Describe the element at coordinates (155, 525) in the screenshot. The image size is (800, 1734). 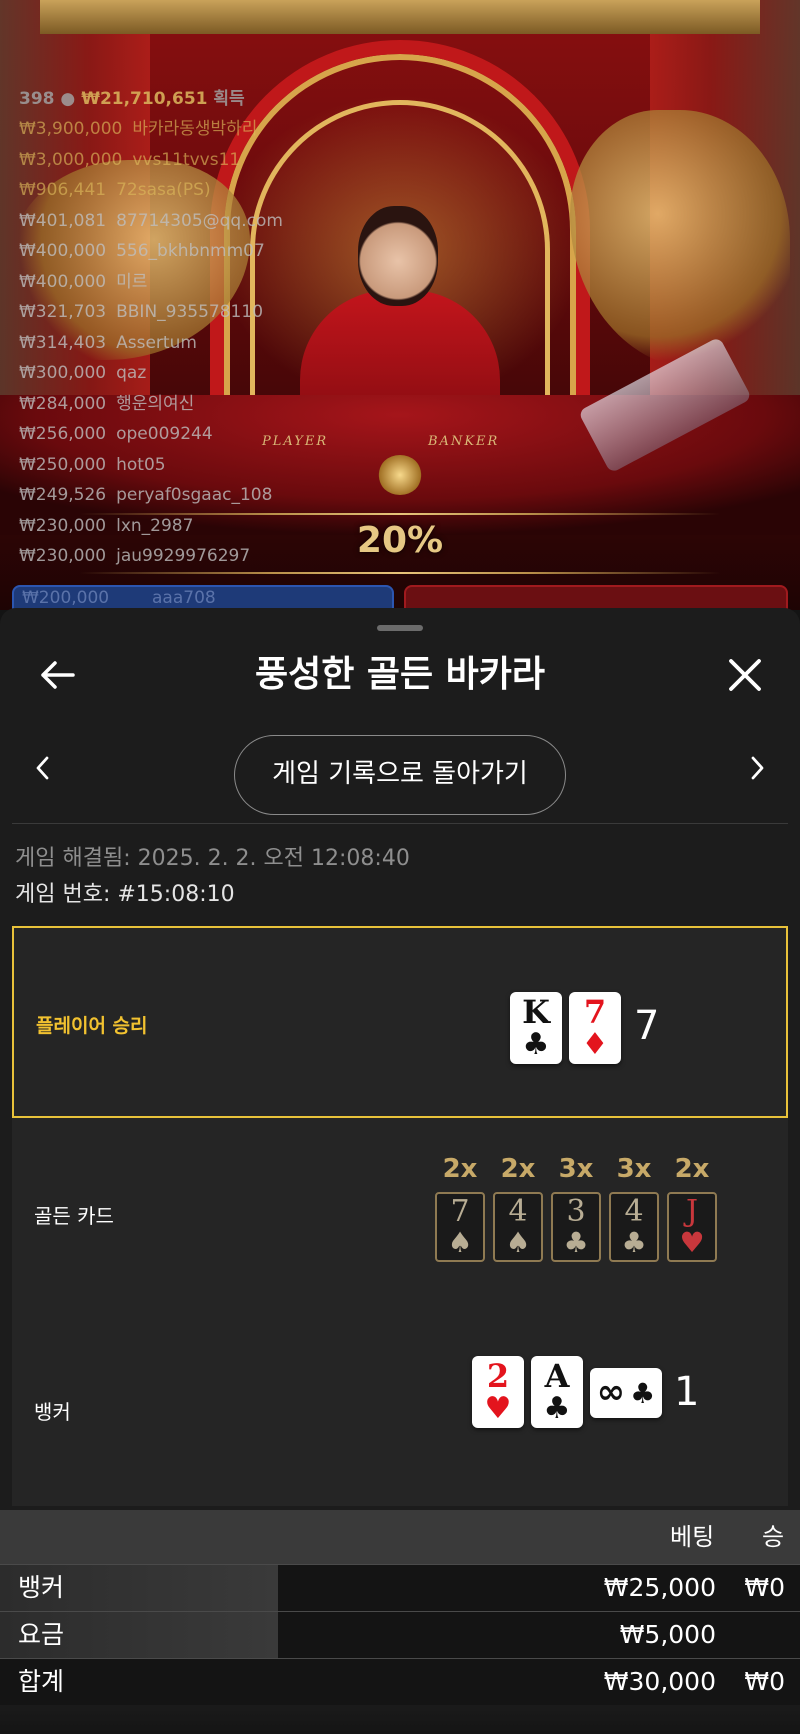
I see `winner-row-name: lxn_2987` at that location.